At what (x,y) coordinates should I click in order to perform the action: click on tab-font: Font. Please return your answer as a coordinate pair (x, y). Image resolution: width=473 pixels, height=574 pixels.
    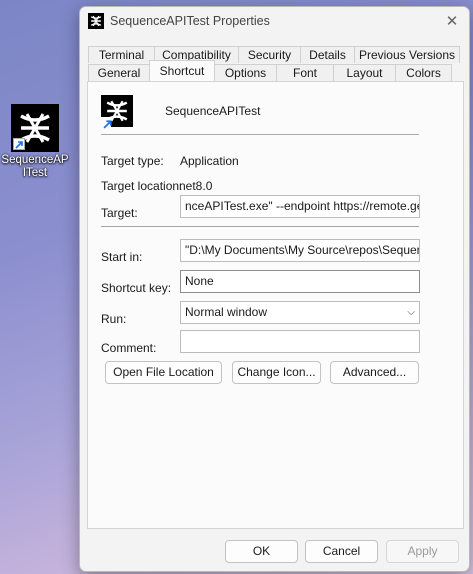
    Looking at the image, I should click on (305, 72).